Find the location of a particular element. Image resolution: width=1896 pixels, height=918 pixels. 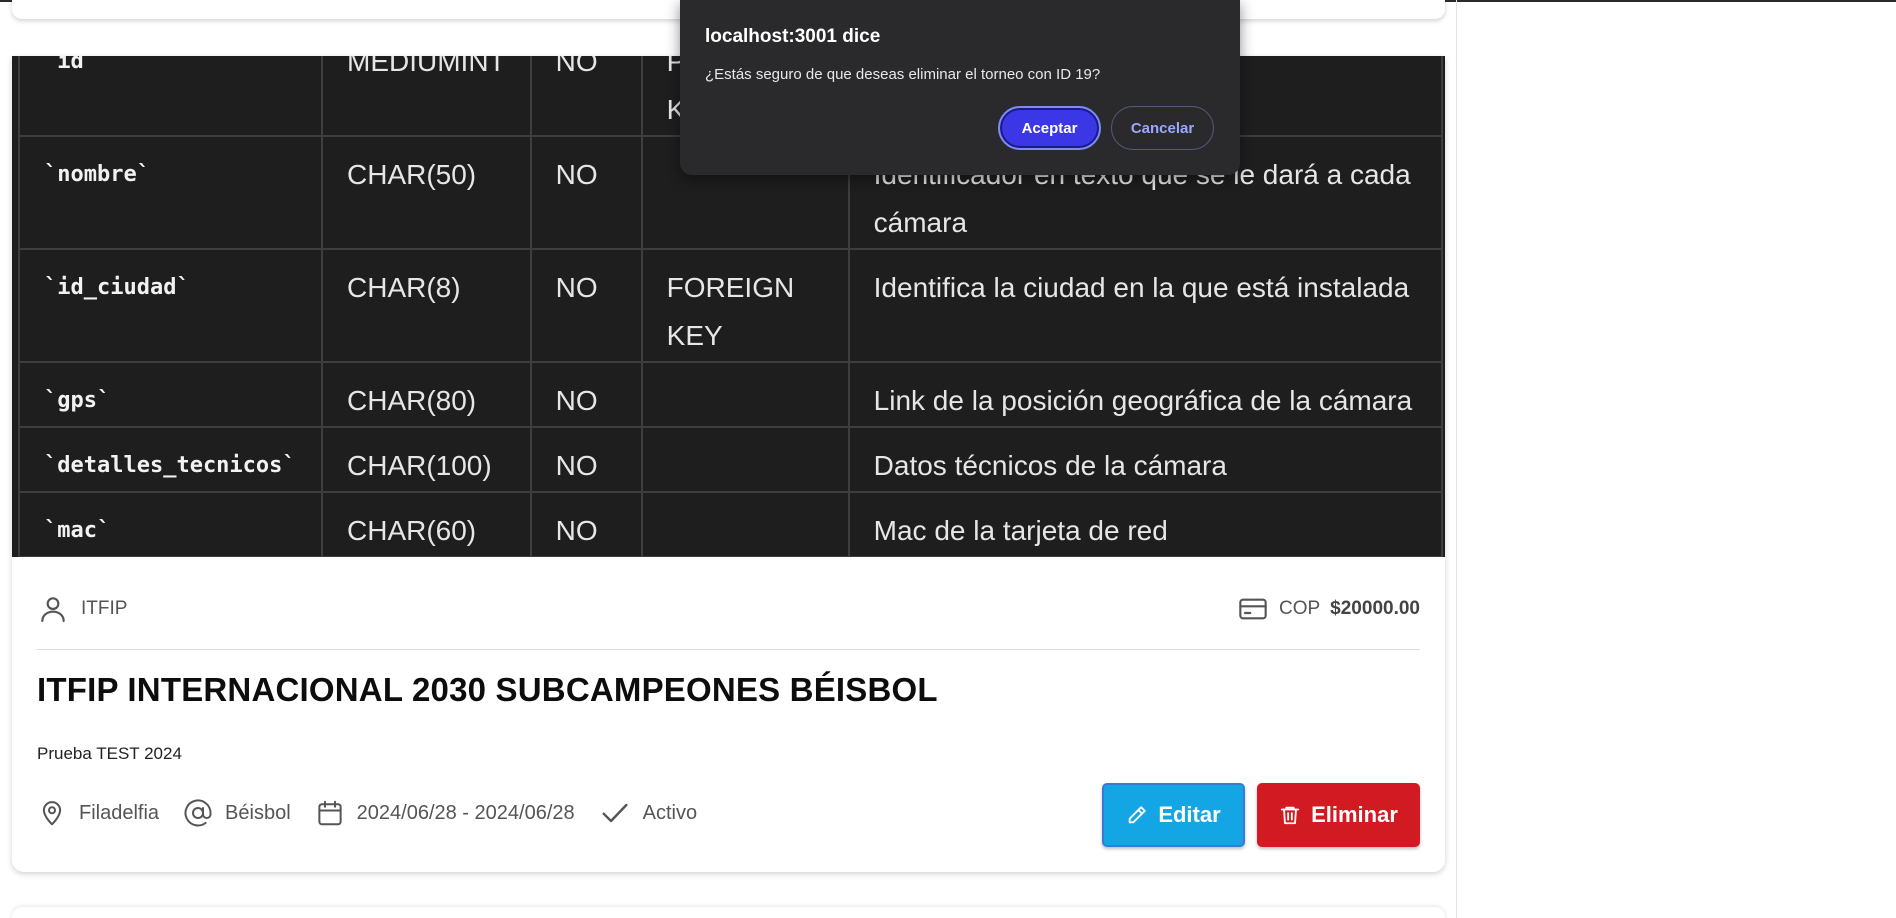

column-divider is located at coordinates (1456, 459).